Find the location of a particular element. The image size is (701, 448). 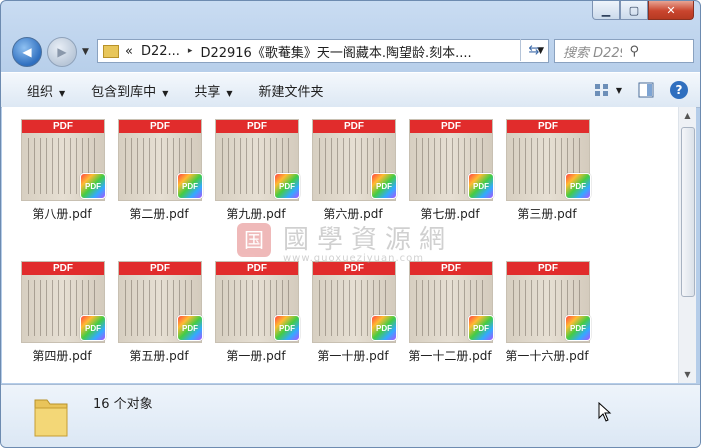

details-pane: 16 个对象 is located at coordinates (350, 415).